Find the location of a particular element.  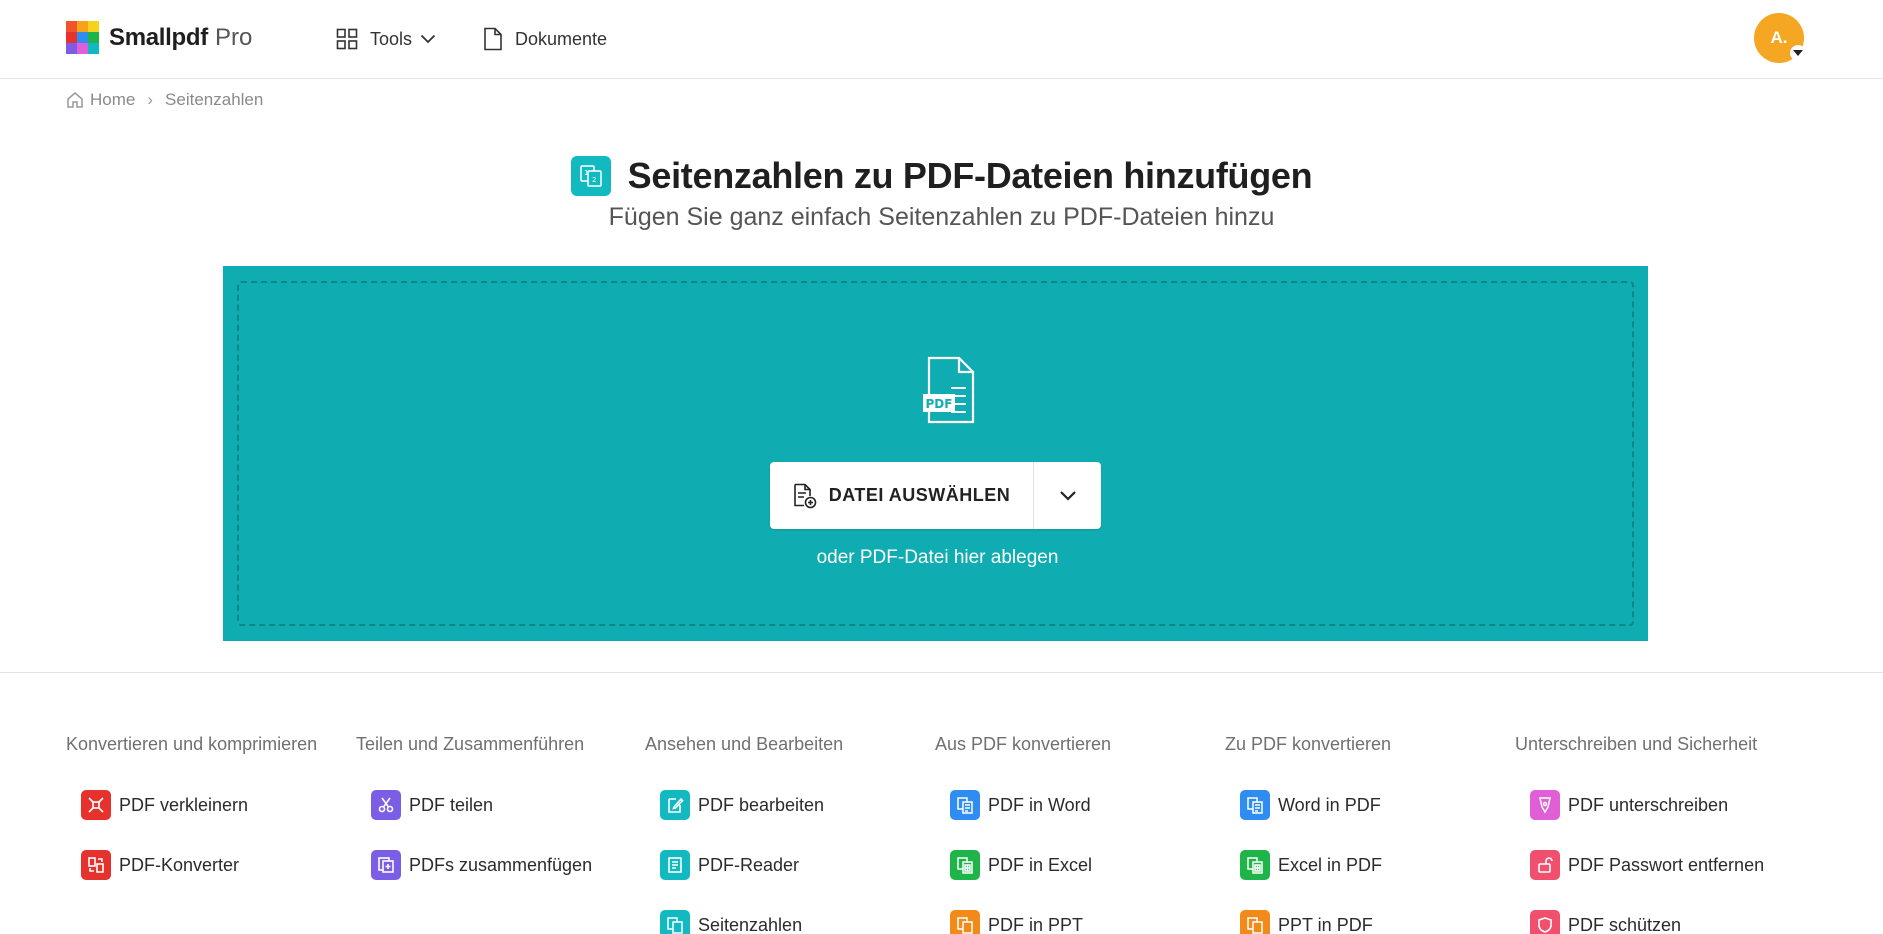

user-avatar-menu: A. is located at coordinates (1780, 38).